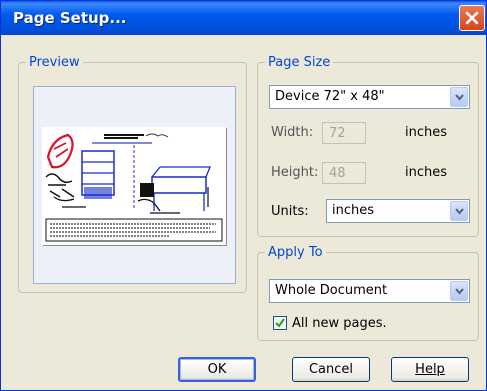 This screenshot has width=487, height=391. I want to click on preview-artwork, so click(134, 187).